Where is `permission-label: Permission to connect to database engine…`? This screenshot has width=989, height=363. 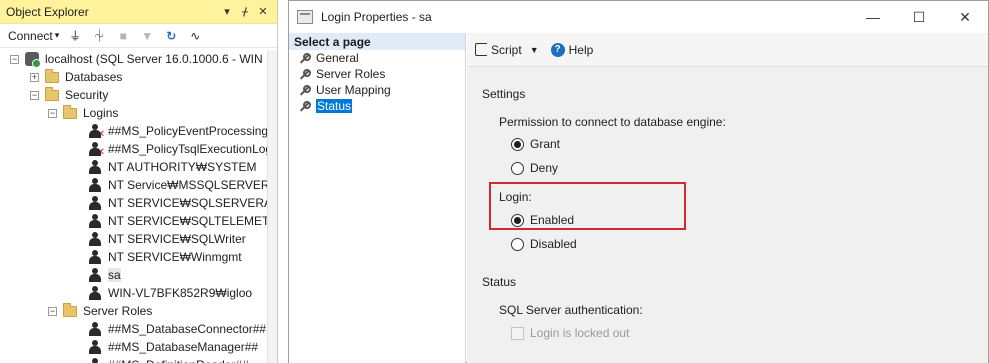 permission-label: Permission to connect to database engine… is located at coordinates (612, 122).